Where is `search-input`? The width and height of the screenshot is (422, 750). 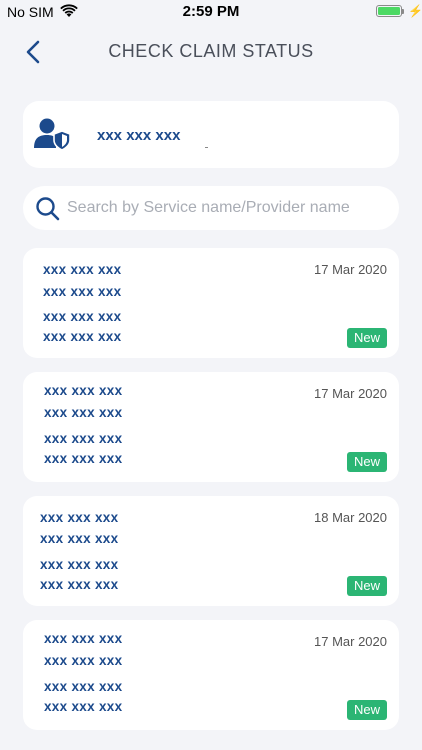 search-input is located at coordinates (226, 208).